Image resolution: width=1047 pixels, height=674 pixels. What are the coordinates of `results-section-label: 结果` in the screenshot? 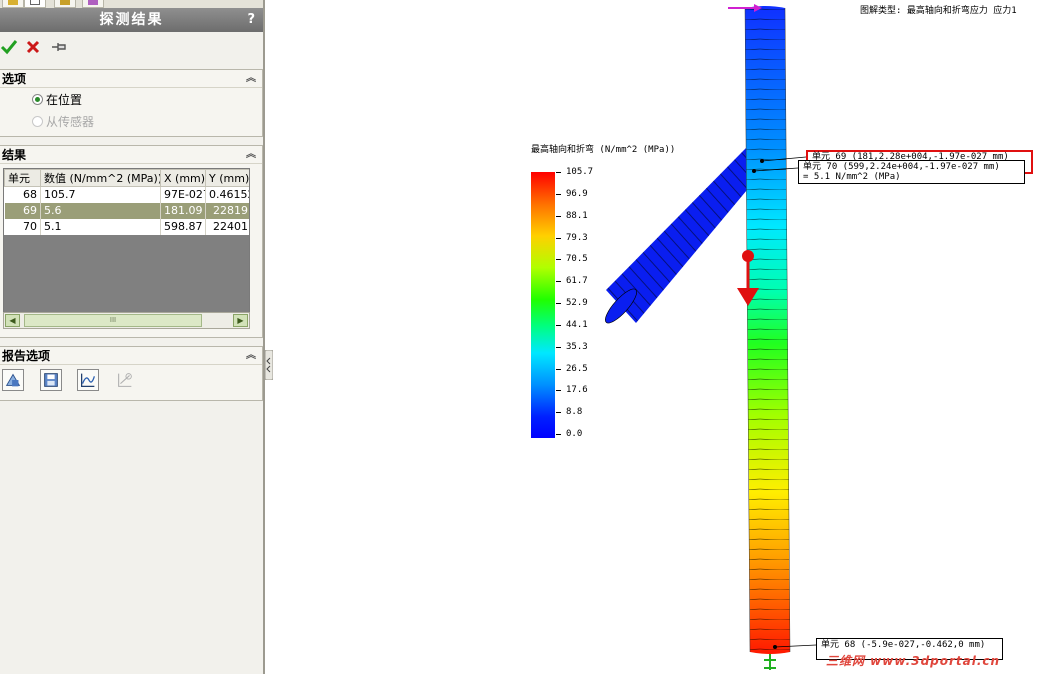 It's located at (14, 155).